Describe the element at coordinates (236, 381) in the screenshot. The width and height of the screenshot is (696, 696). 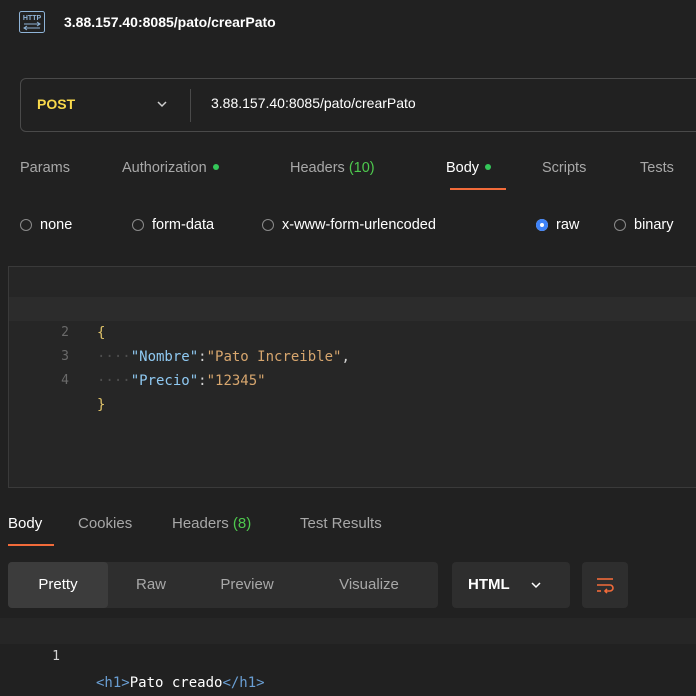
I see `json-value: "12345"` at that location.